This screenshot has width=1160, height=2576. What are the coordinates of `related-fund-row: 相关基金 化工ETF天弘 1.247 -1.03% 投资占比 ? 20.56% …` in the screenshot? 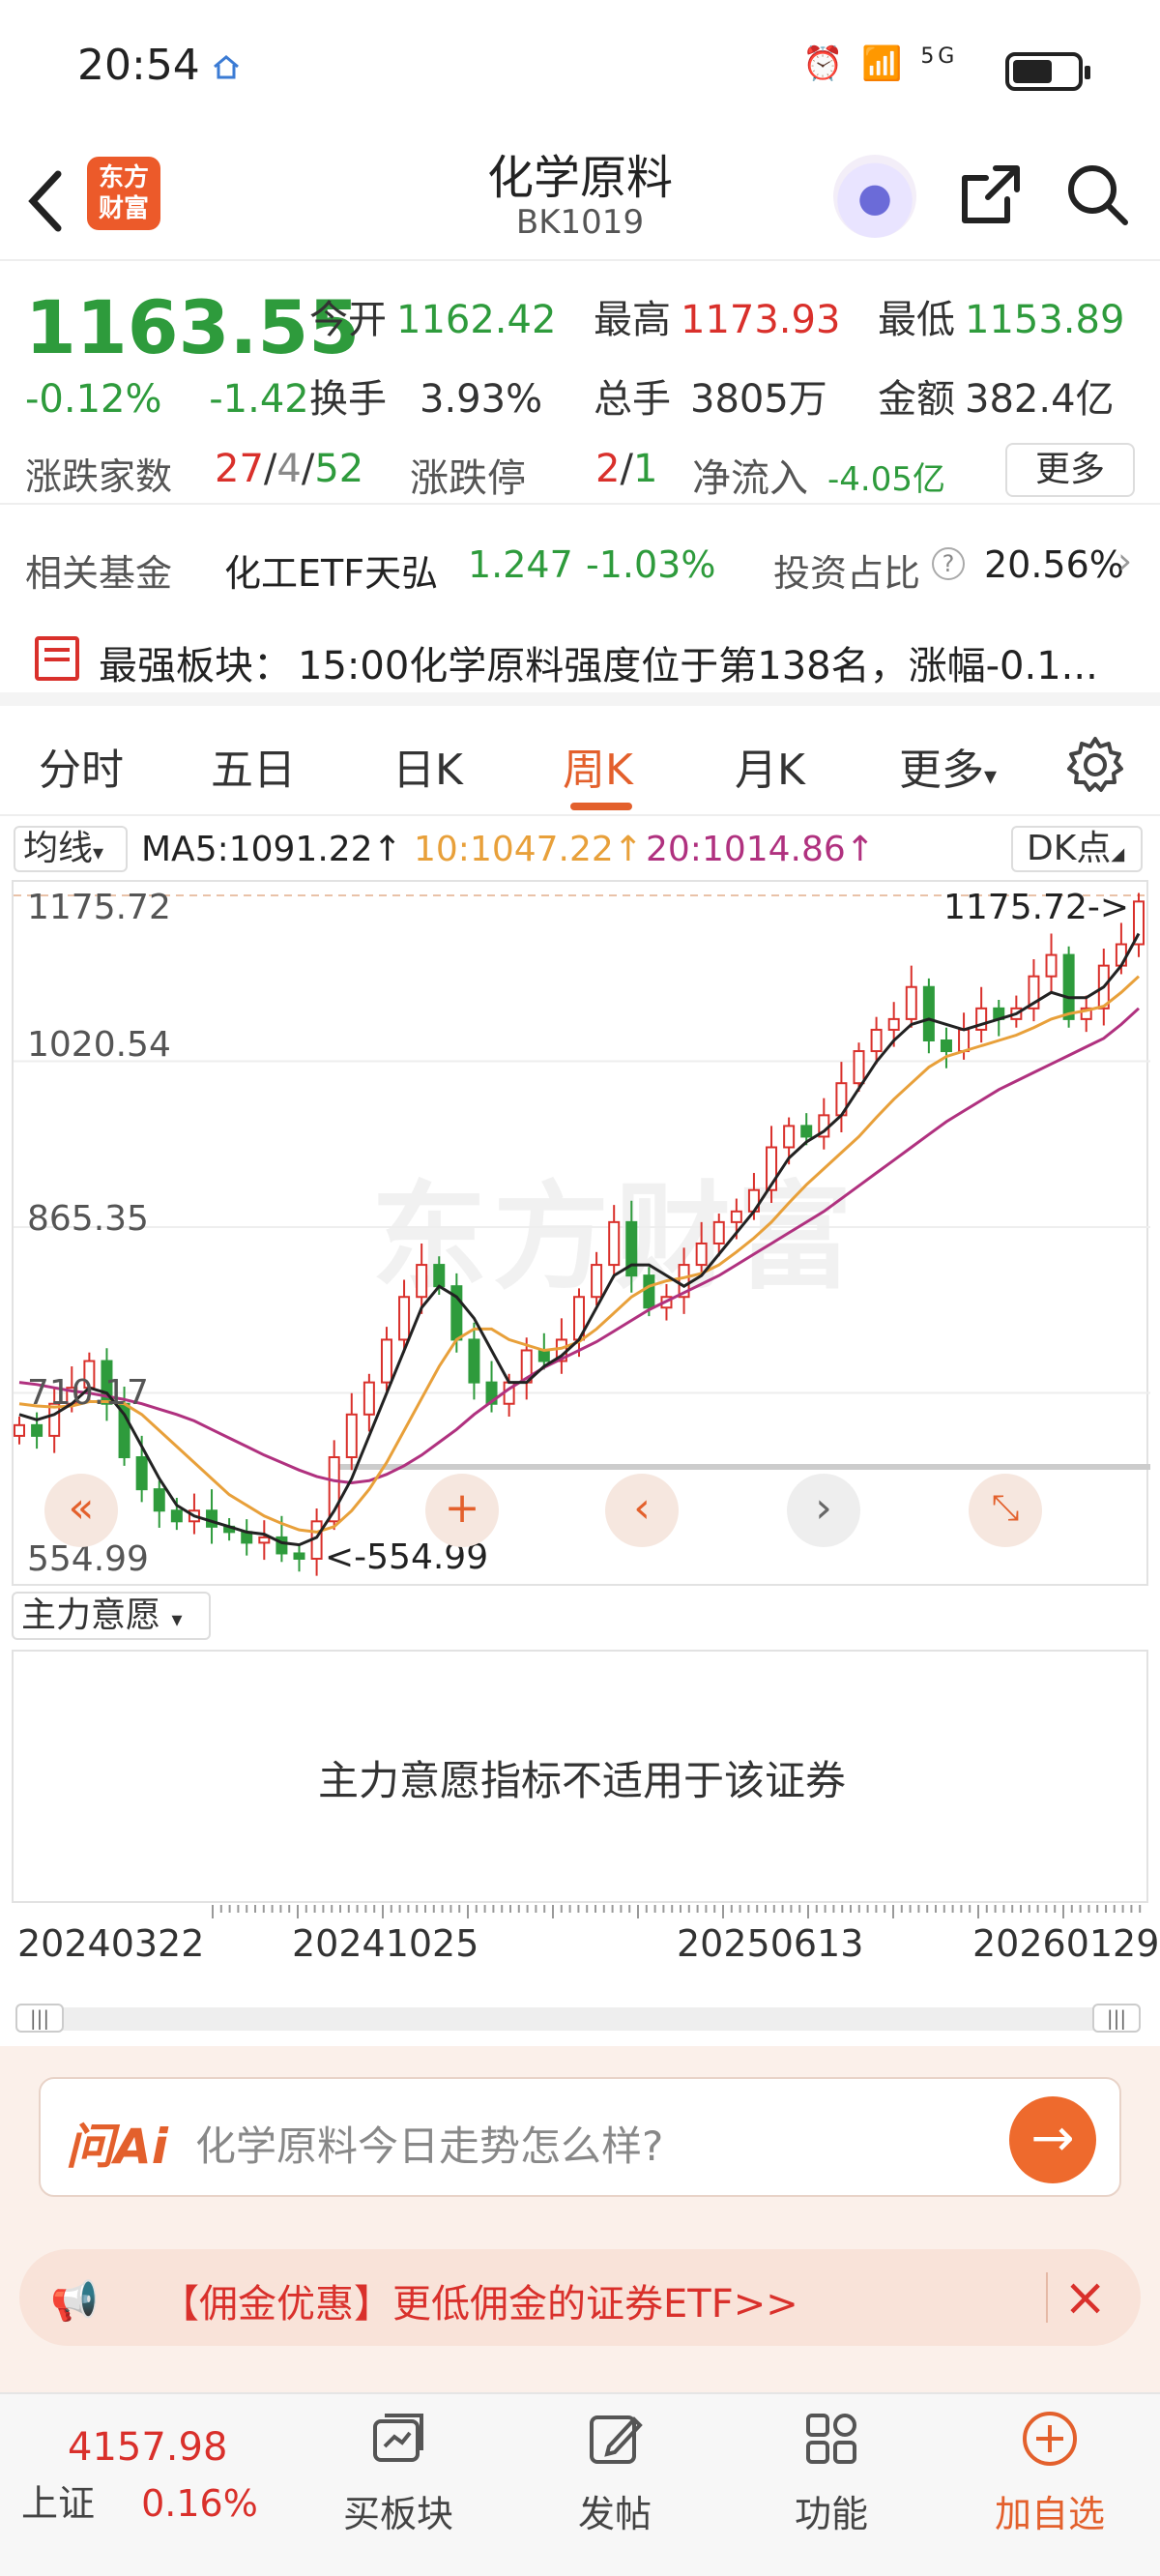 It's located at (580, 565).